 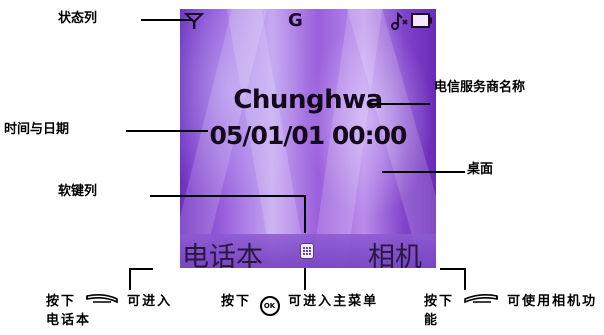 What do you see at coordinates (295, 20) in the screenshot?
I see `gprs-indicator: G` at bounding box center [295, 20].